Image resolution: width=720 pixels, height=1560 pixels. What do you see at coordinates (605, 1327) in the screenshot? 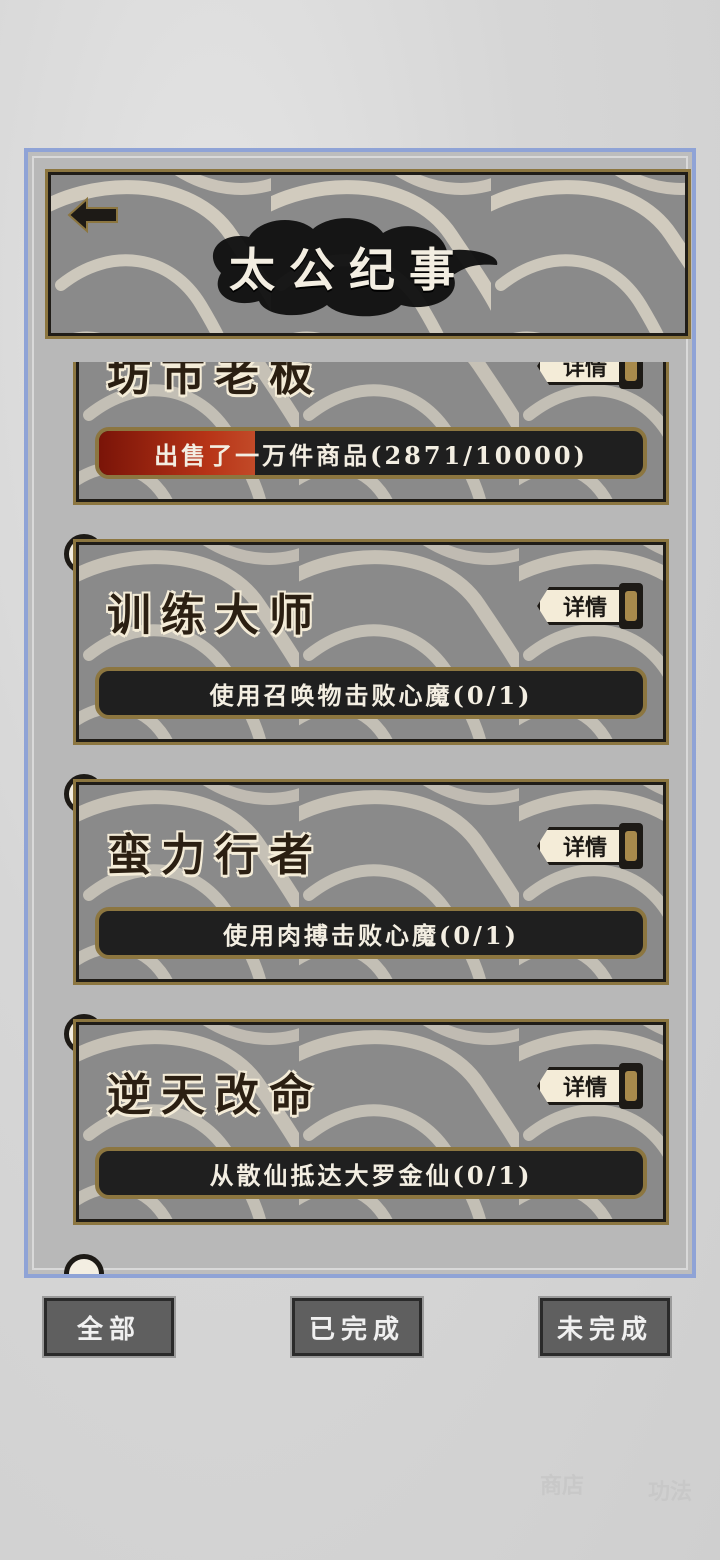
I see `tab-incomplete: 未完成` at bounding box center [605, 1327].